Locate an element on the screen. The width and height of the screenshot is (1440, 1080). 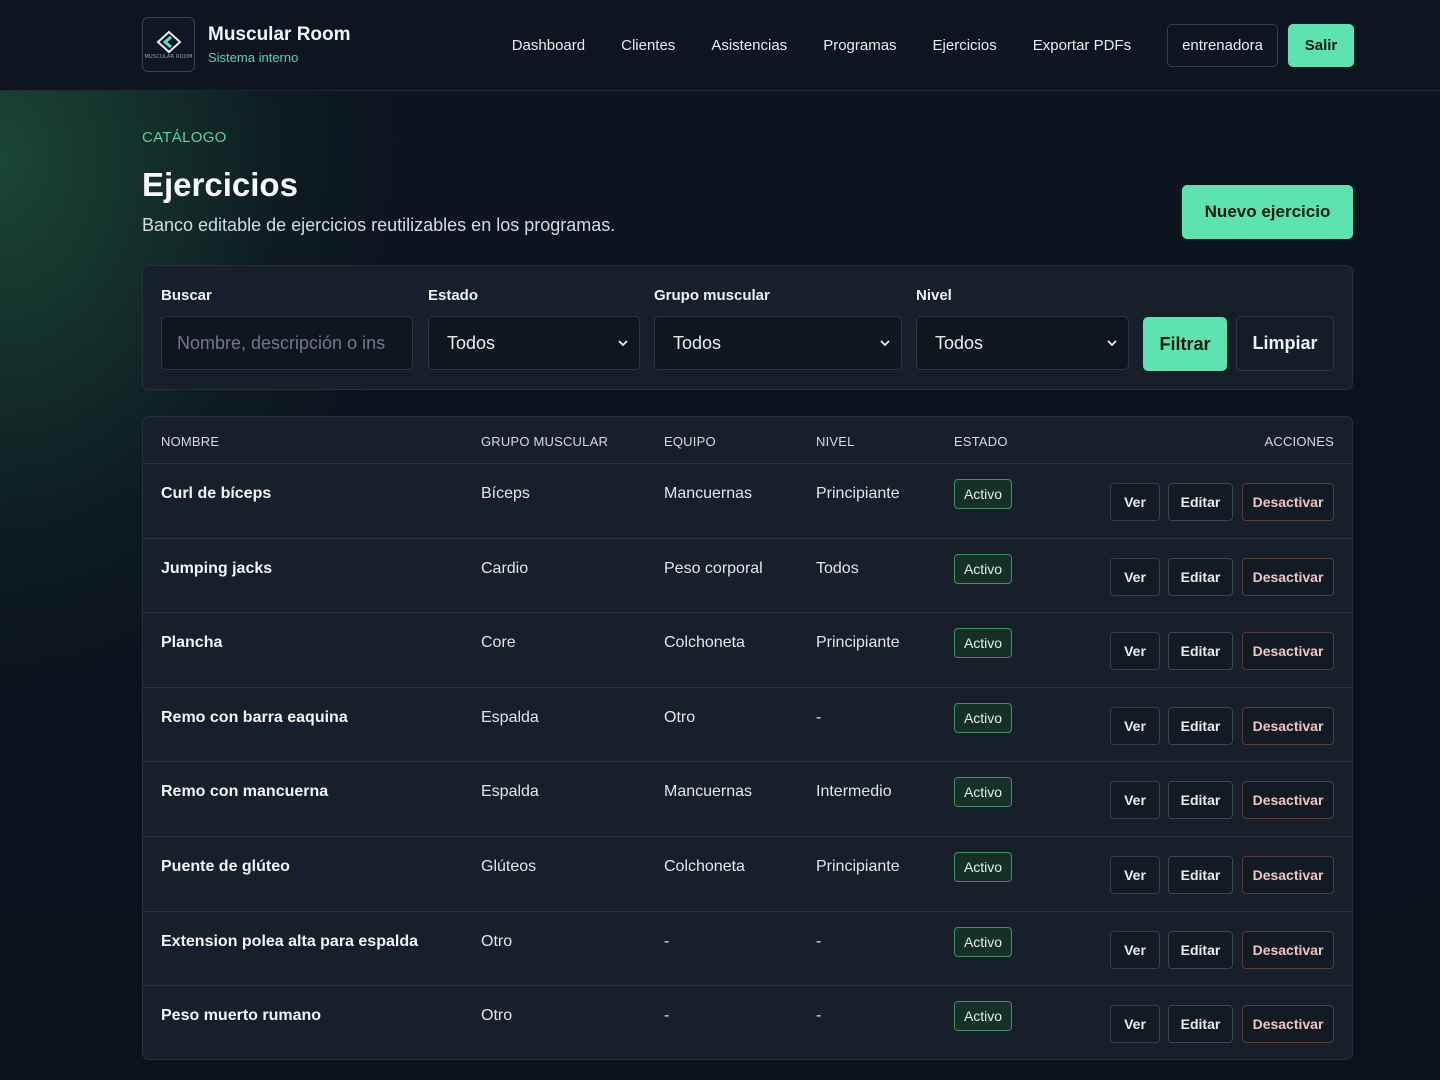
nivel-label: Nivel is located at coordinates (934, 295).